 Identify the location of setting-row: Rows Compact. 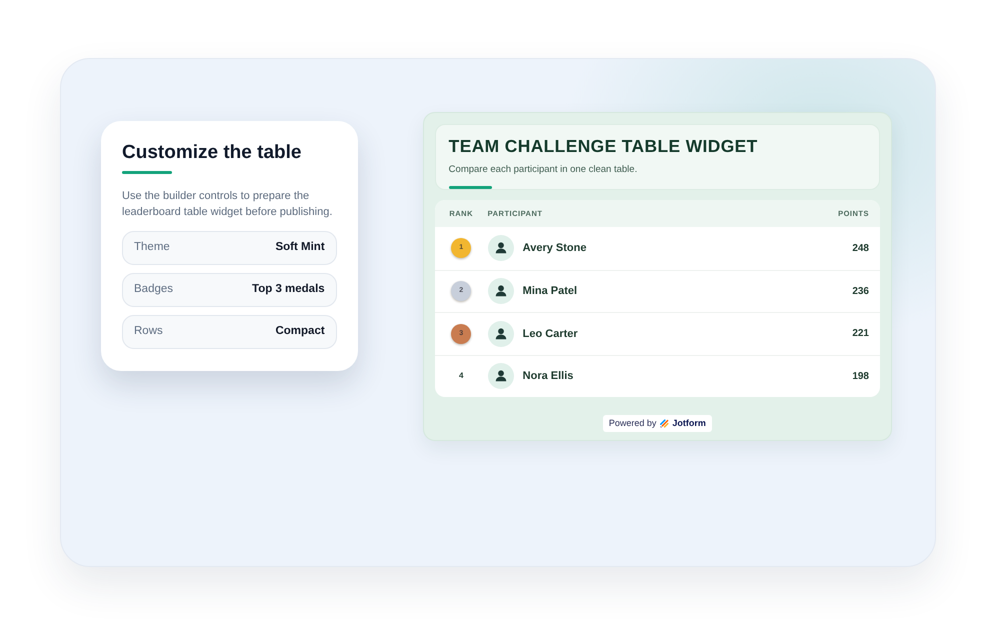
(229, 332).